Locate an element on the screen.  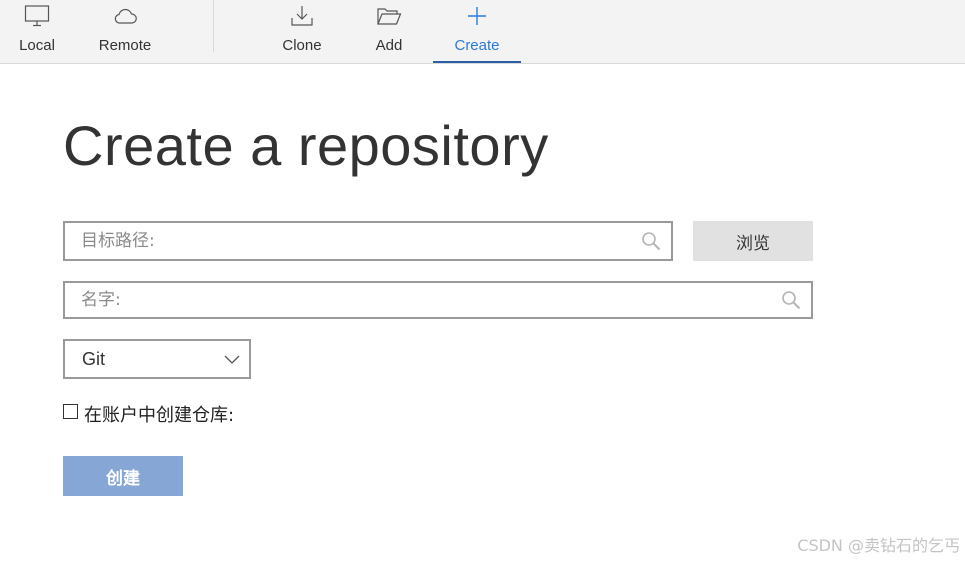
watermark: CSDN @卖钻石的乞丐 is located at coordinates (878, 545).